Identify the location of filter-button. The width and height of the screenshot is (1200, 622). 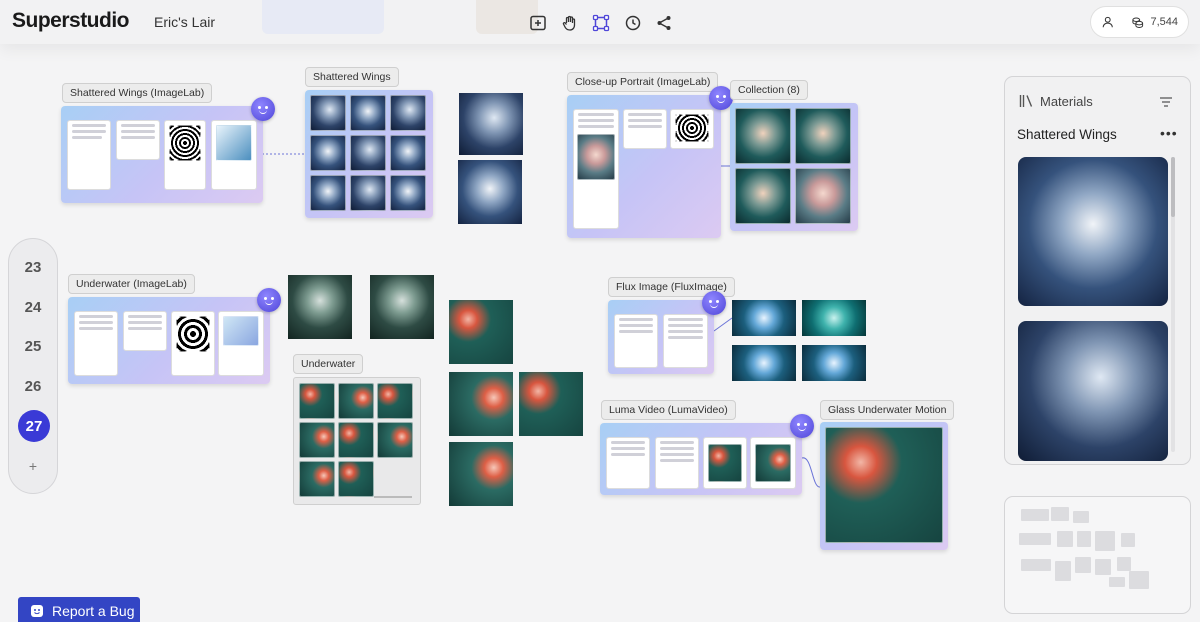
(1166, 102).